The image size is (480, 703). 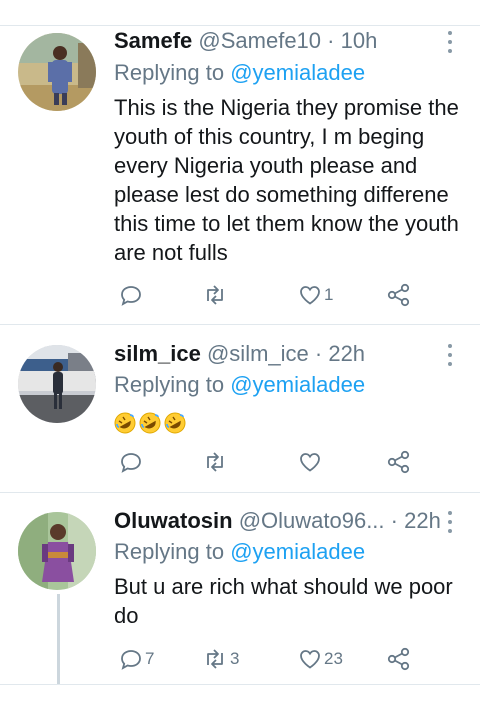 I want to click on reply-count: 7, so click(x=150, y=658).